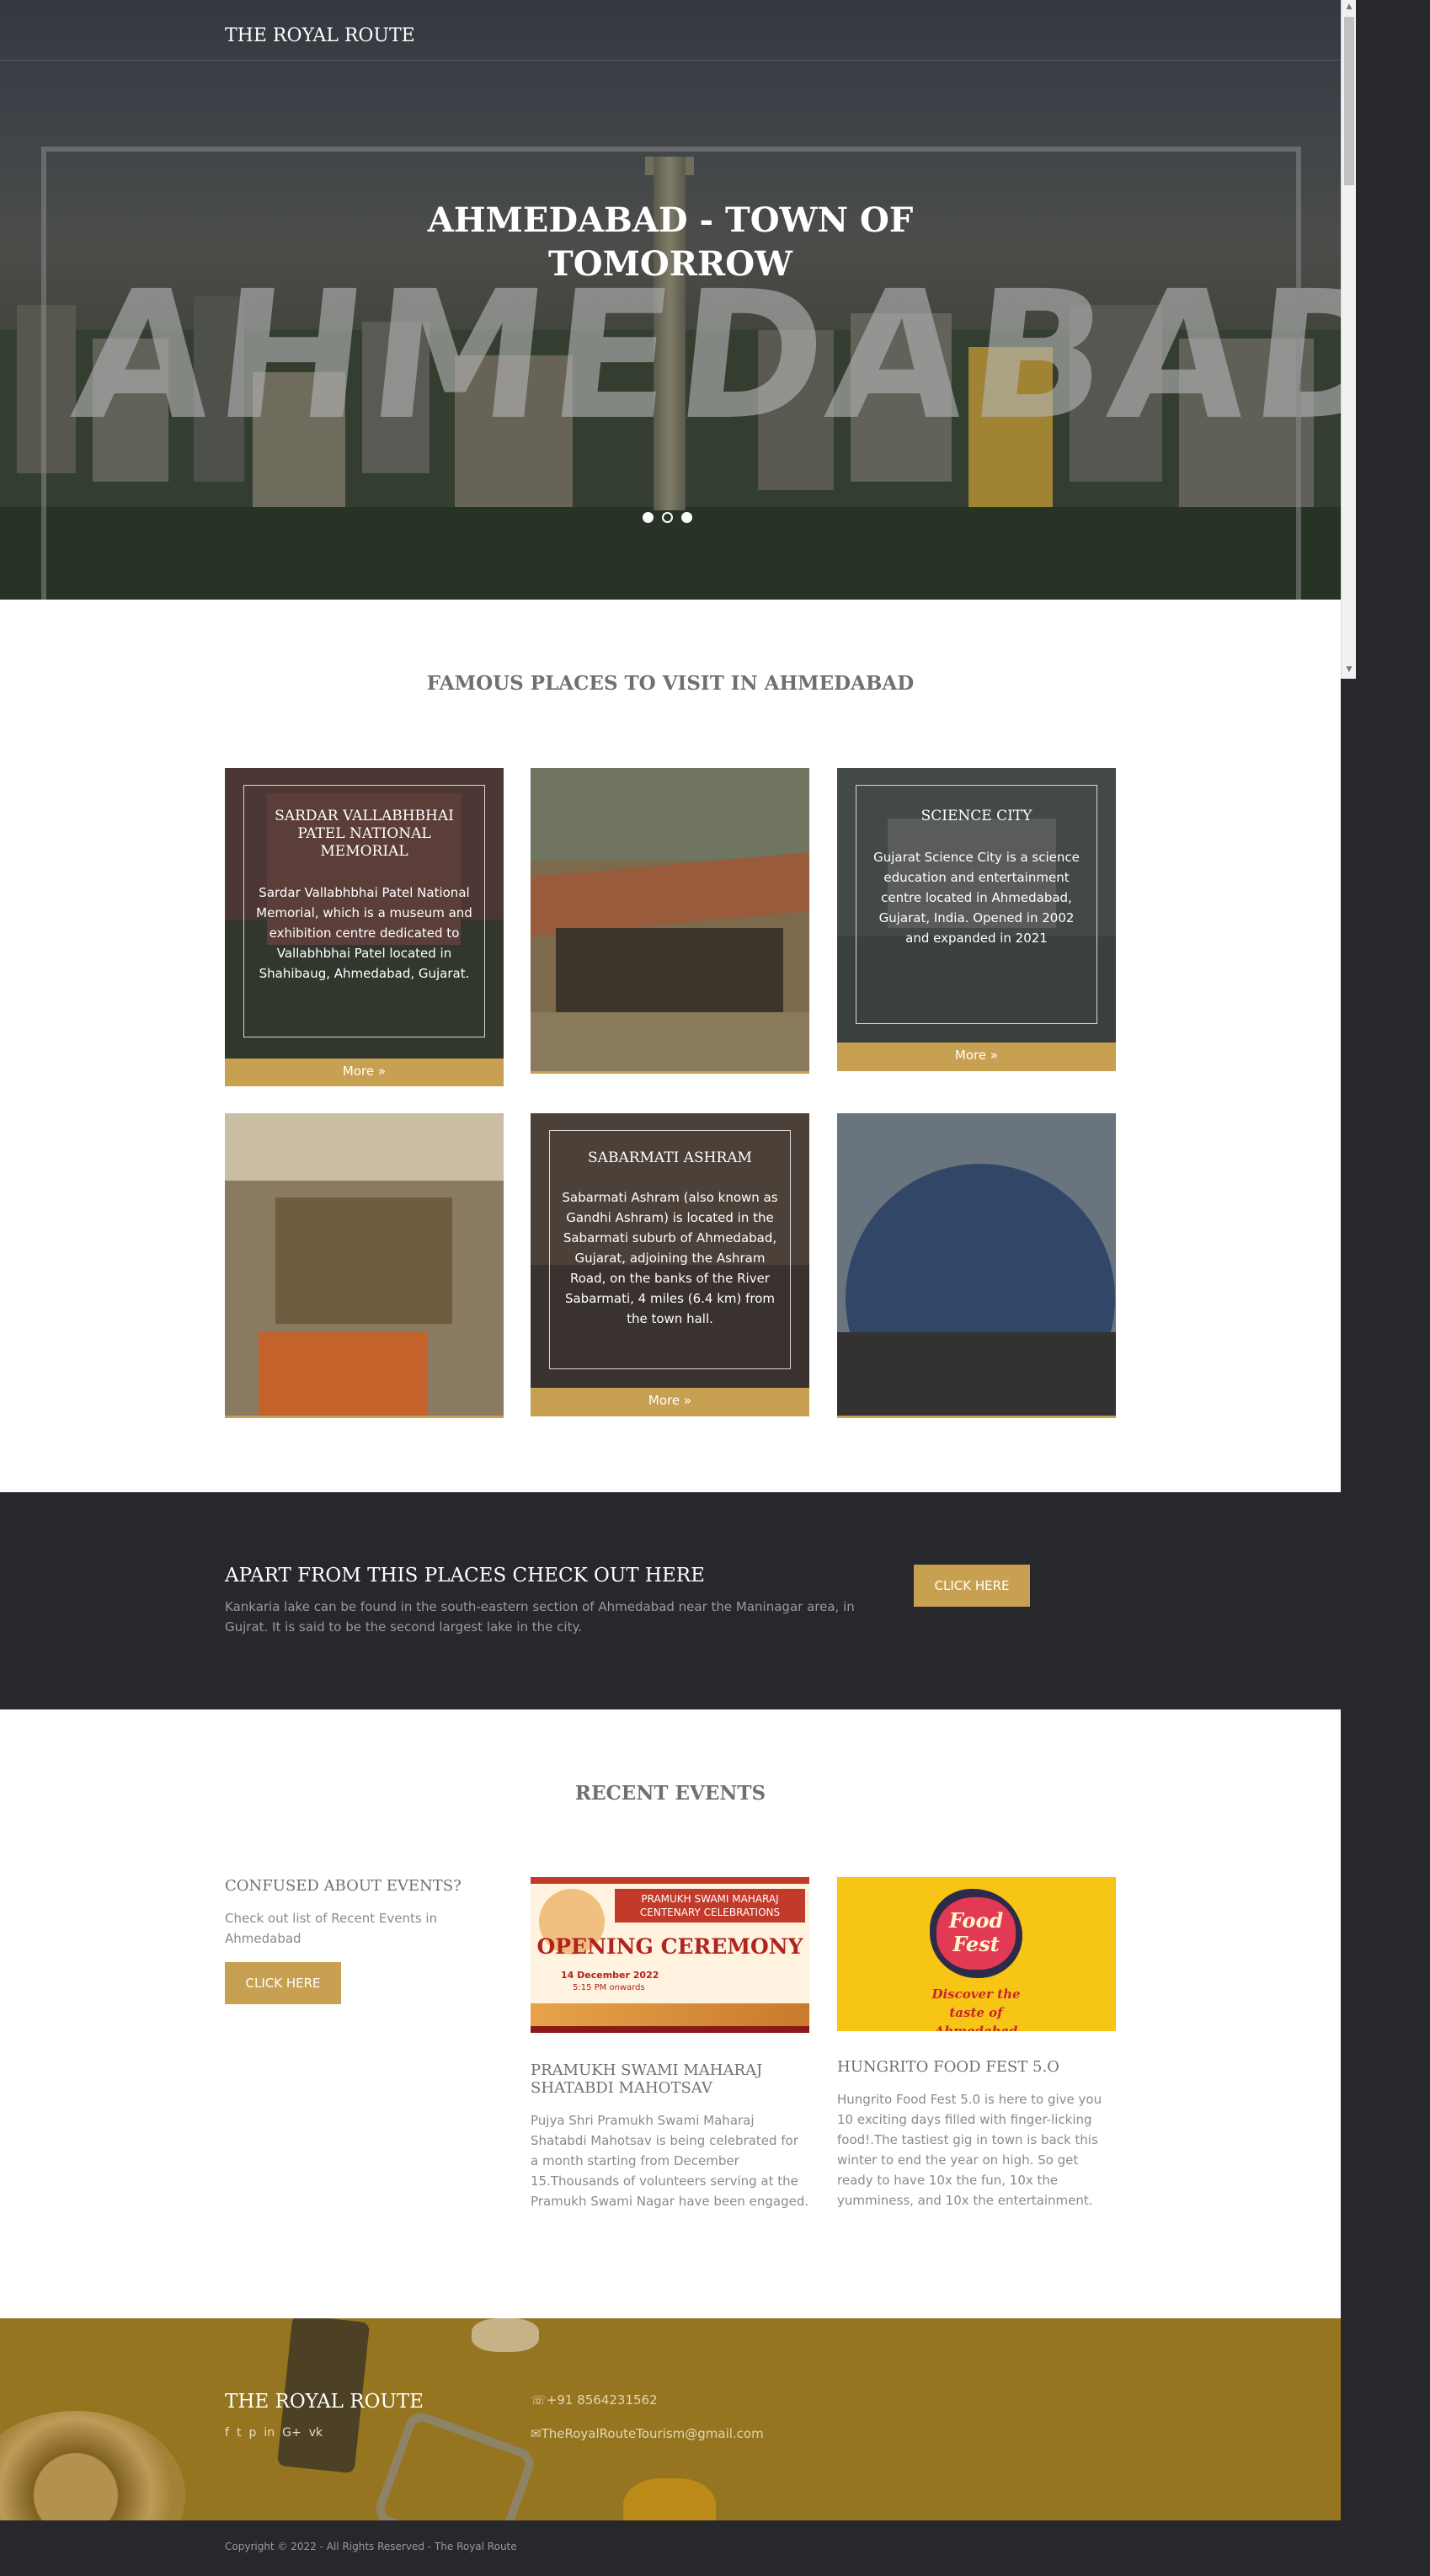 The image size is (1430, 2576). Describe the element at coordinates (976, 2009) in the screenshot. I see `poster-tagline: Discover the taste of Ahmedabad` at that location.